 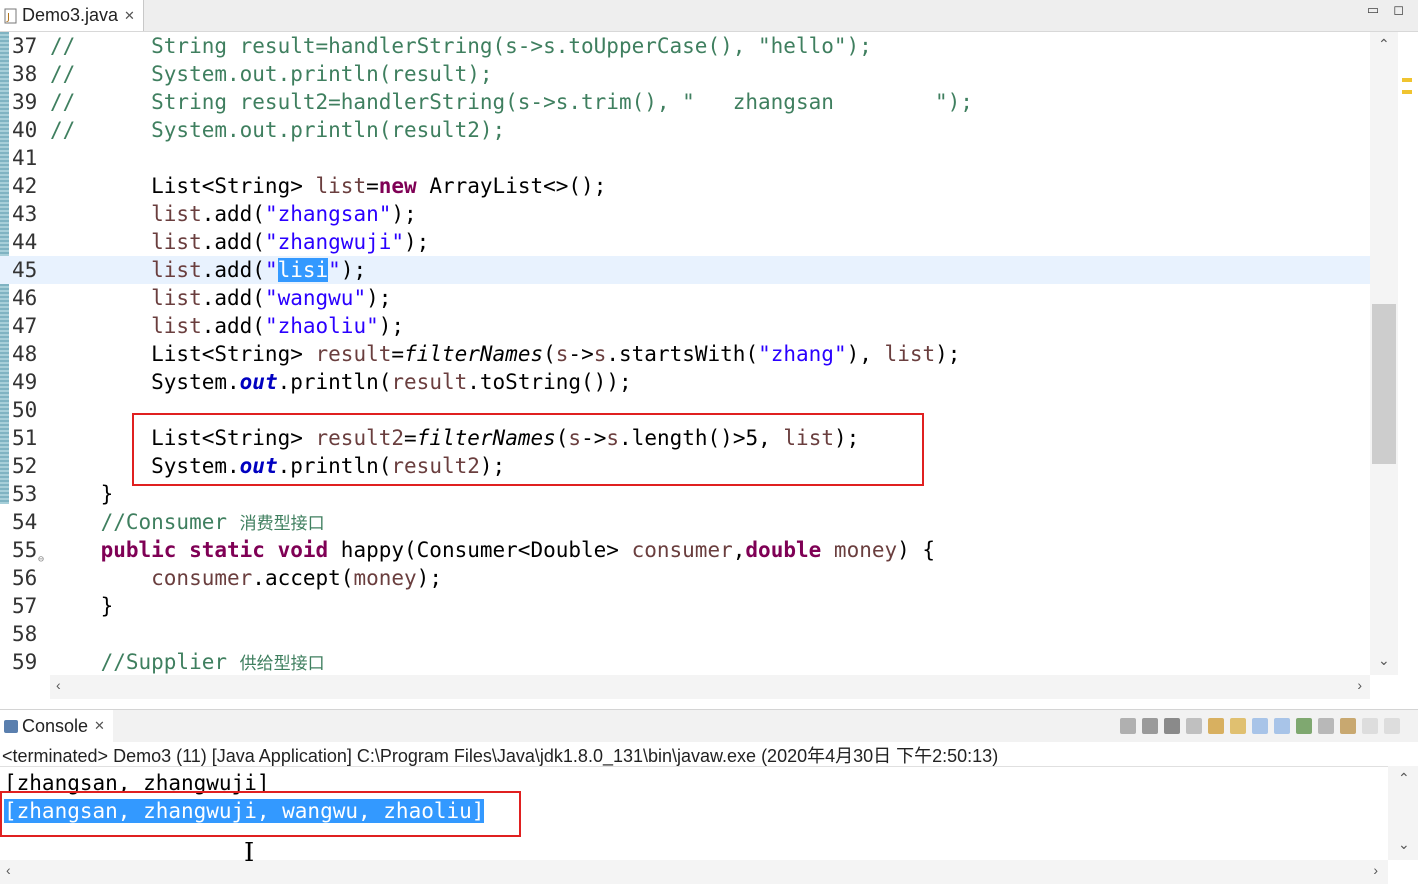 I want to click on code-text: //Supplier 供给型接口, so click(x=187, y=662).